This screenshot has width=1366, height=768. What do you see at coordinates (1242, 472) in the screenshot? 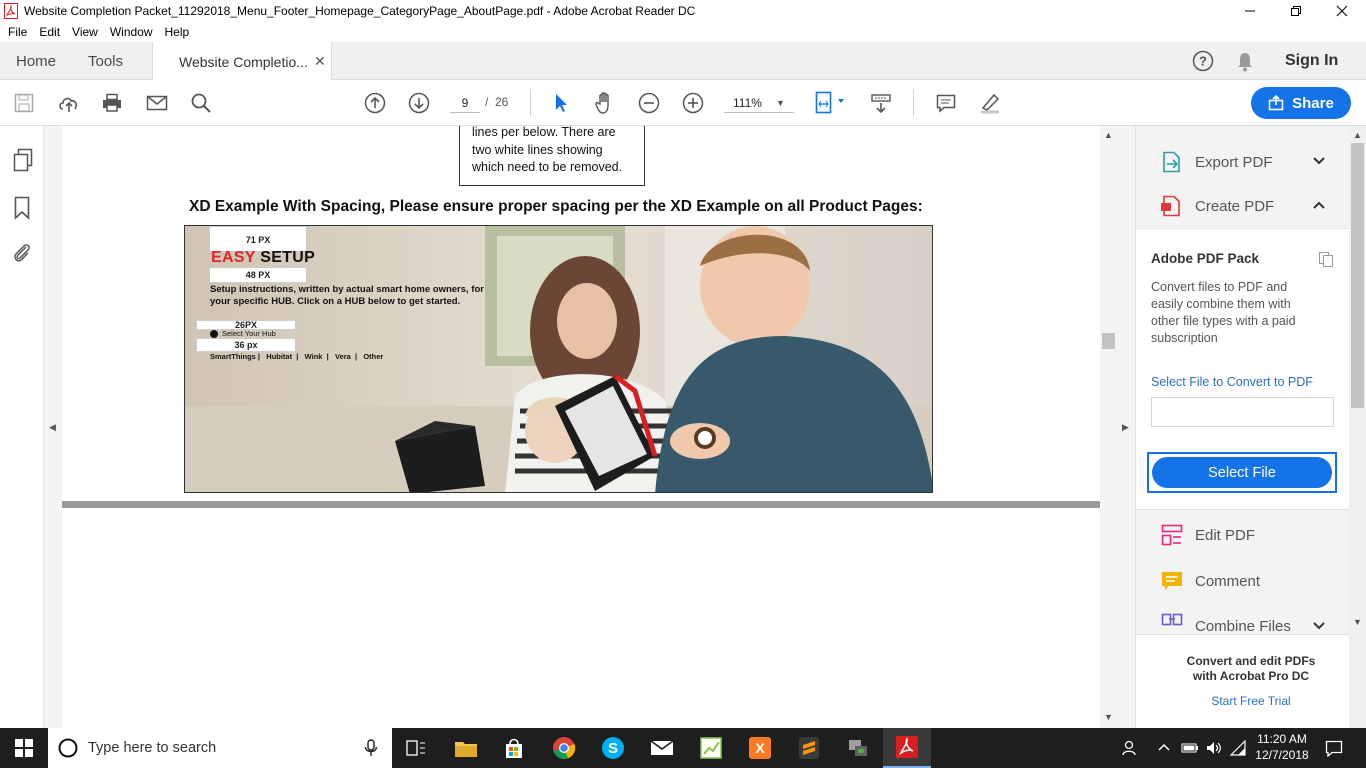
I see `select-file-button: Select File` at bounding box center [1242, 472].